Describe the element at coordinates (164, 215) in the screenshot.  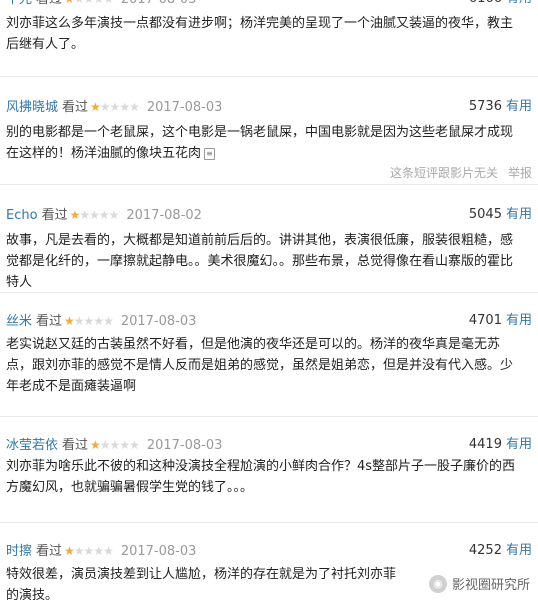
I see `review-date: 2017-08-02` at that location.